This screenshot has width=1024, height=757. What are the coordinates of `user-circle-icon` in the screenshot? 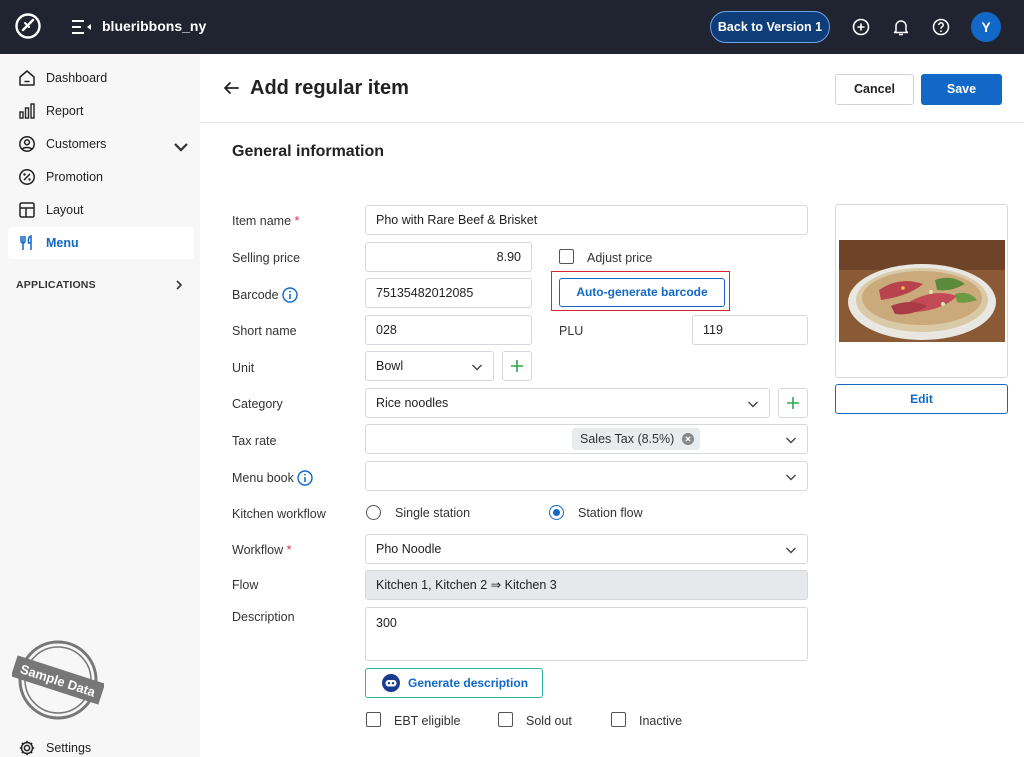 It's located at (27, 144).